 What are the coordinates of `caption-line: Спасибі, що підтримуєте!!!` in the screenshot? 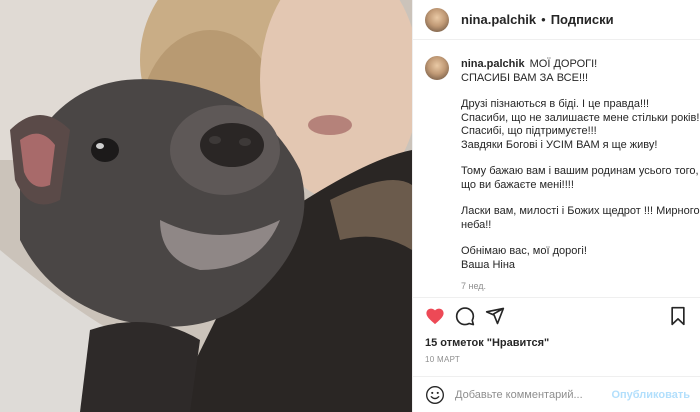 It's located at (529, 131).